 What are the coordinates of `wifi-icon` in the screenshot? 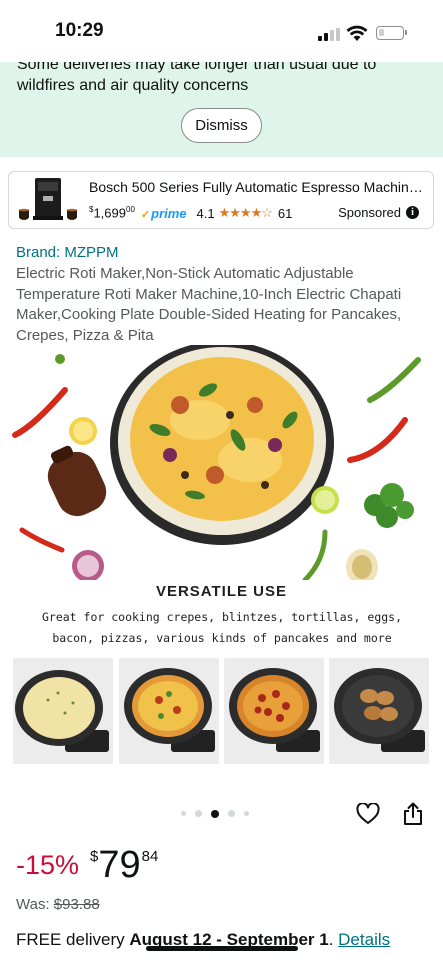 It's located at (357, 33).